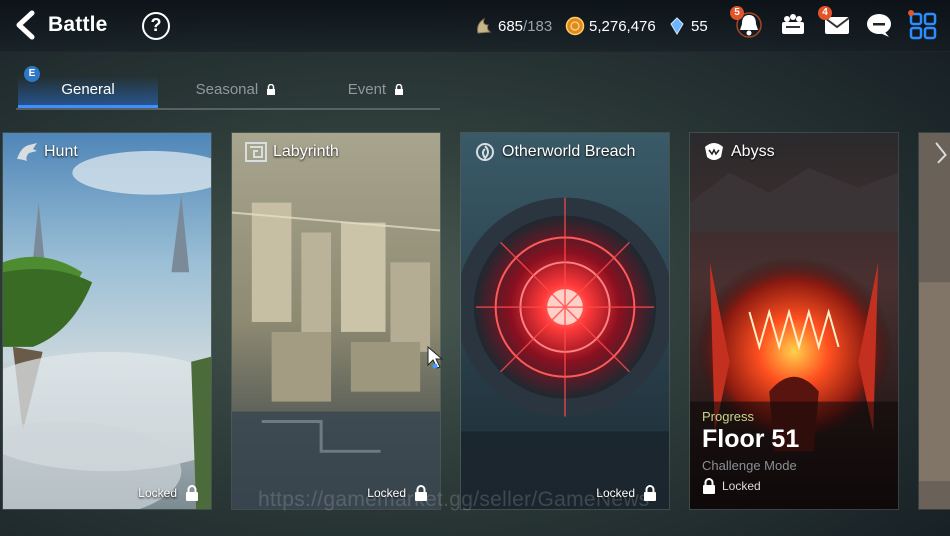 The image size is (950, 536). I want to click on mouse-cursor-icon, so click(435, 357).